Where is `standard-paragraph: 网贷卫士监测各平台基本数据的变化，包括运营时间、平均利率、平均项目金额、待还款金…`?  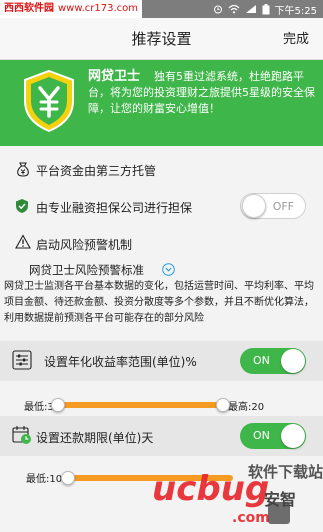
standard-paragraph: 网贷卫士监测各平台基本数据的变化，包括运营时间、平均利率、平均项目金额、待还款金… is located at coordinates (159, 302).